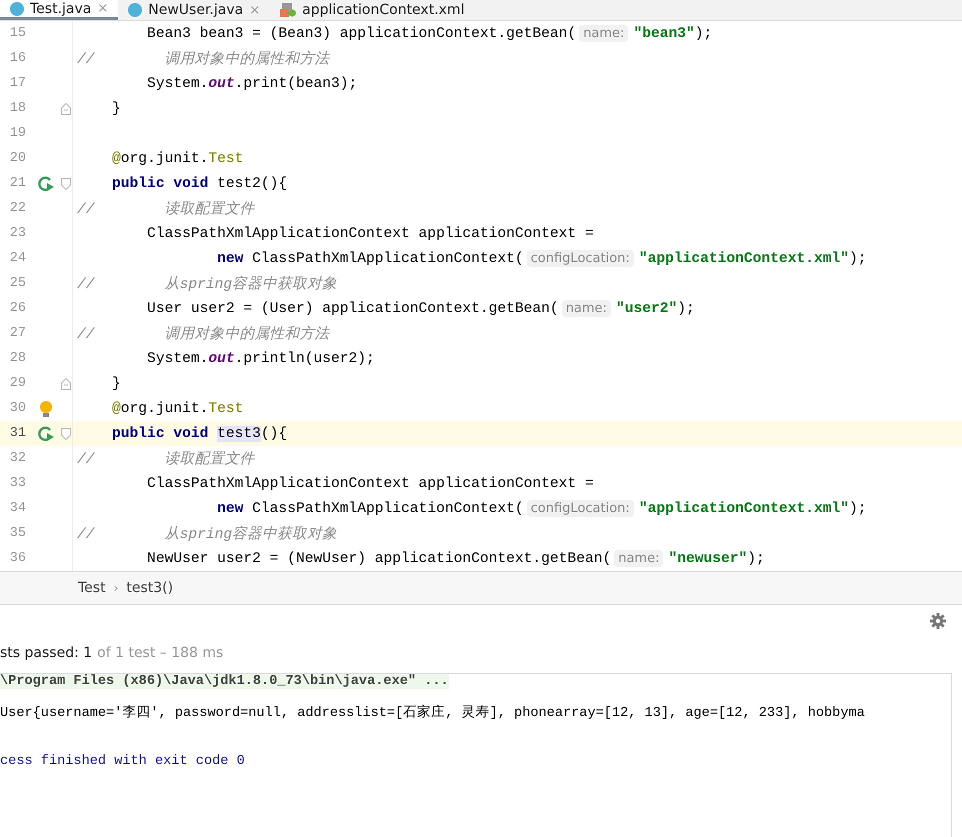 This screenshot has height=837, width=962. I want to click on code-line: System.out.print(bean3);, so click(252, 84).